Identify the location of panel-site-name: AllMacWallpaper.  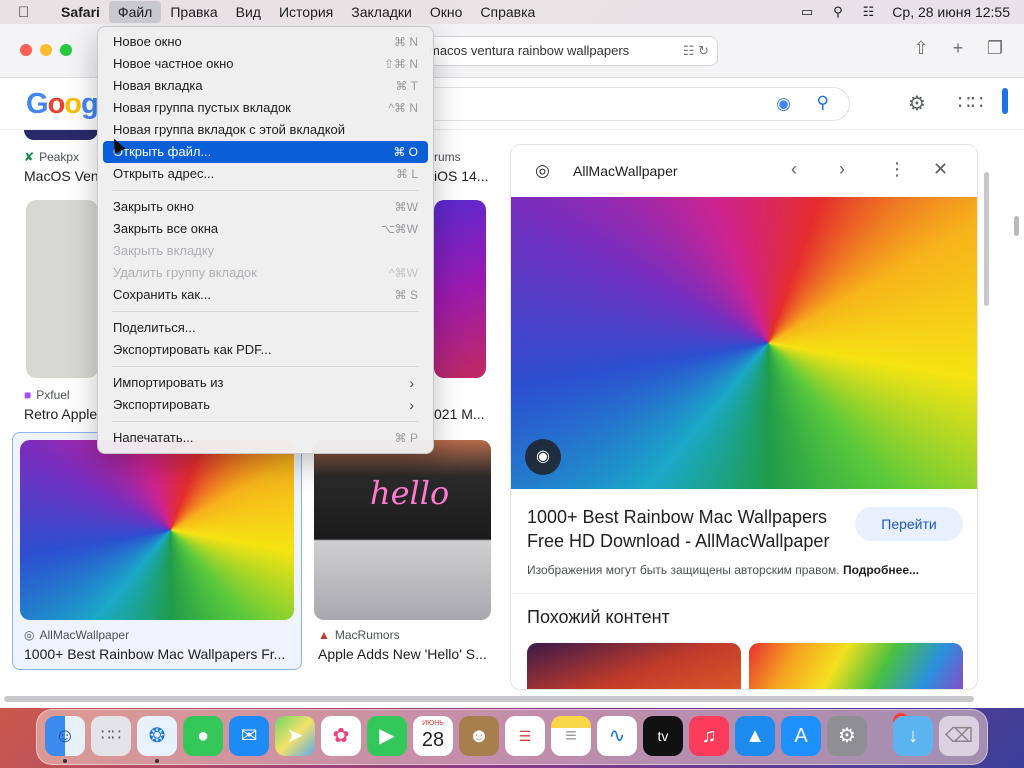
(625, 171).